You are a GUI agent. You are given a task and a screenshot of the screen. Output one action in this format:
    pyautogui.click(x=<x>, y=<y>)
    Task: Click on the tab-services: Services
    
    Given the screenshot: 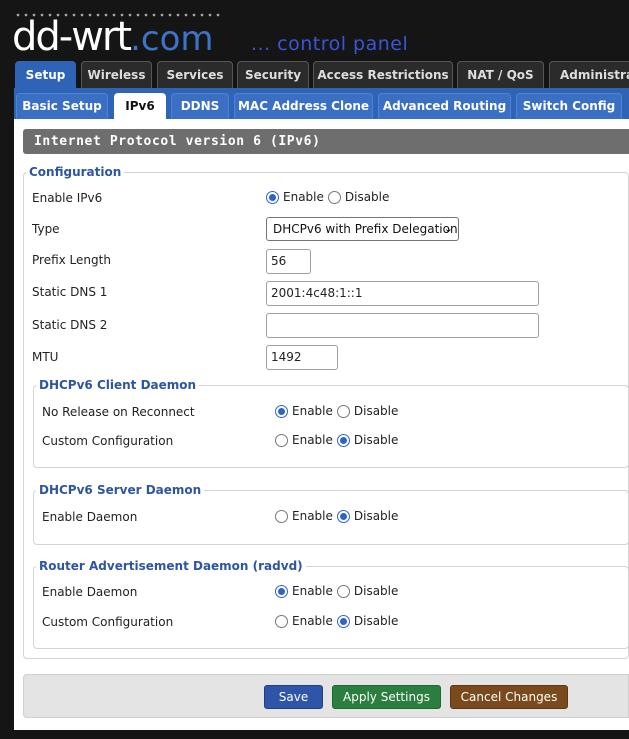 What is the action you would take?
    pyautogui.click(x=195, y=75)
    